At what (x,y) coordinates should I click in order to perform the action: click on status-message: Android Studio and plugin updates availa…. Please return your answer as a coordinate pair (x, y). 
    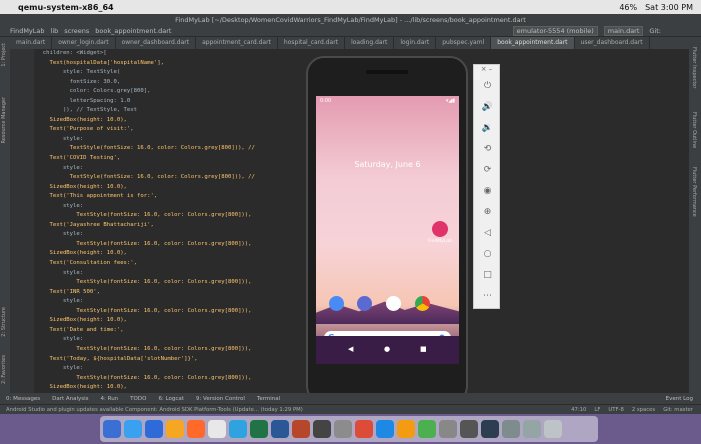
    Looking at the image, I should click on (154, 410).